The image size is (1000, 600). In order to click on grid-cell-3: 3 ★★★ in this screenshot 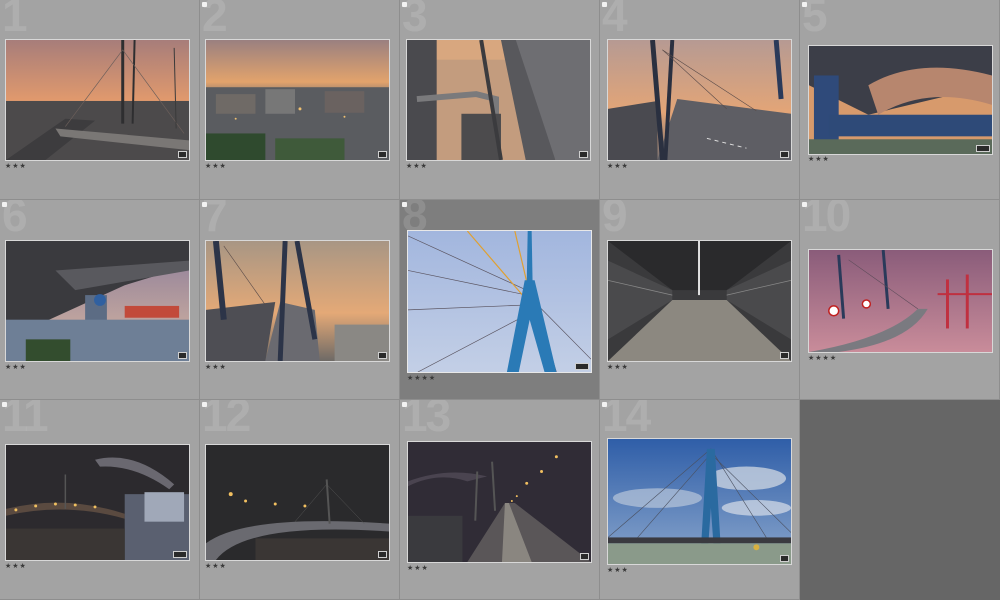, I will do `click(500, 100)`.